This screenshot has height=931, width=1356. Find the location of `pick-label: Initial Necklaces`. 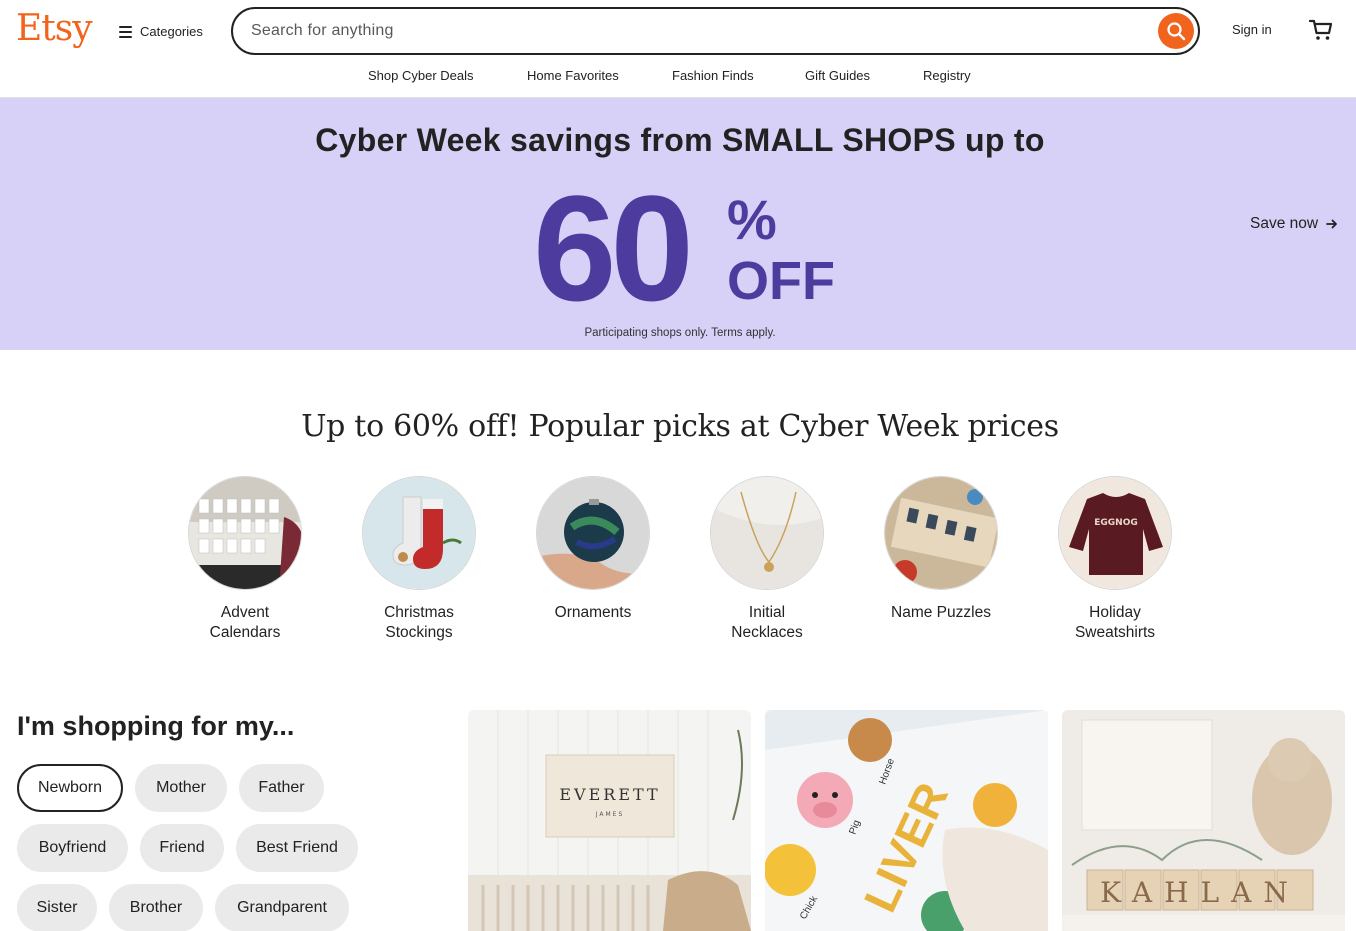

pick-label: Initial Necklaces is located at coordinates (767, 622).